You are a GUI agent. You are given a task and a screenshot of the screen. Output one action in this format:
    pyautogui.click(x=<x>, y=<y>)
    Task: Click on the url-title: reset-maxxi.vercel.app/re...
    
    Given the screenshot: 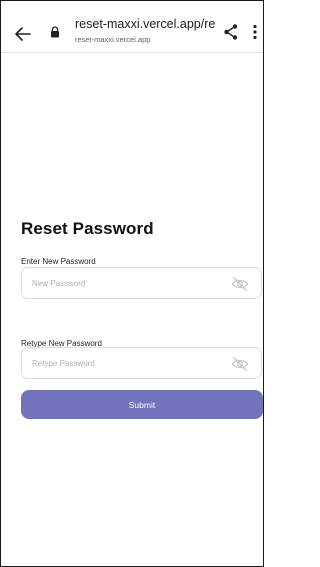 What is the action you would take?
    pyautogui.click(x=145, y=24)
    